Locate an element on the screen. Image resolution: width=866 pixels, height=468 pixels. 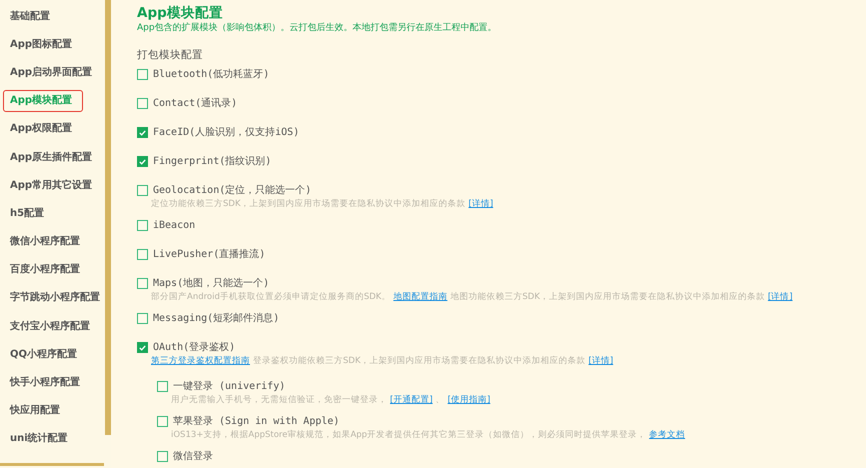
module-label: Geolocation(定位，只能选一个) is located at coordinates (232, 191).